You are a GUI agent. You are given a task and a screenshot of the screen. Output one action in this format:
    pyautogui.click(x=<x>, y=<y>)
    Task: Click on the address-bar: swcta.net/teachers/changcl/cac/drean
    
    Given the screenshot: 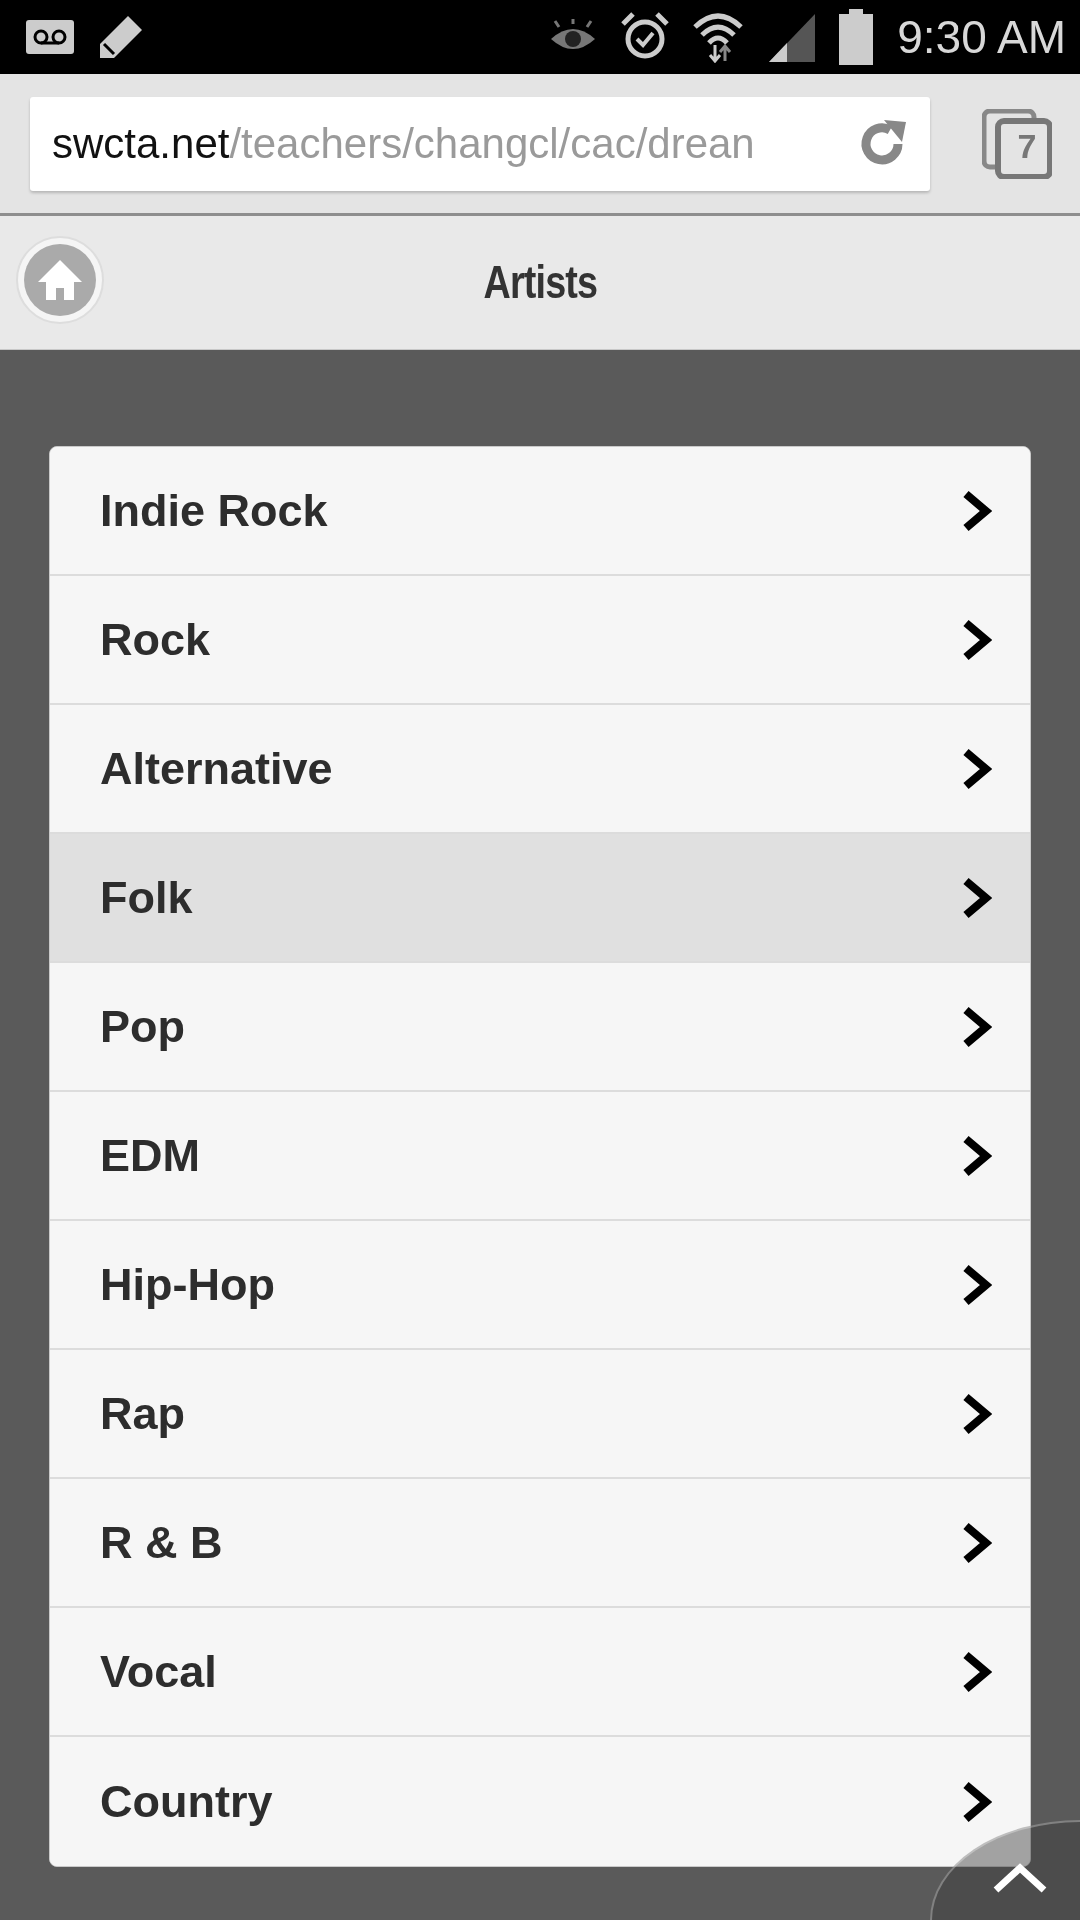 What is the action you would take?
    pyautogui.click(x=480, y=143)
    